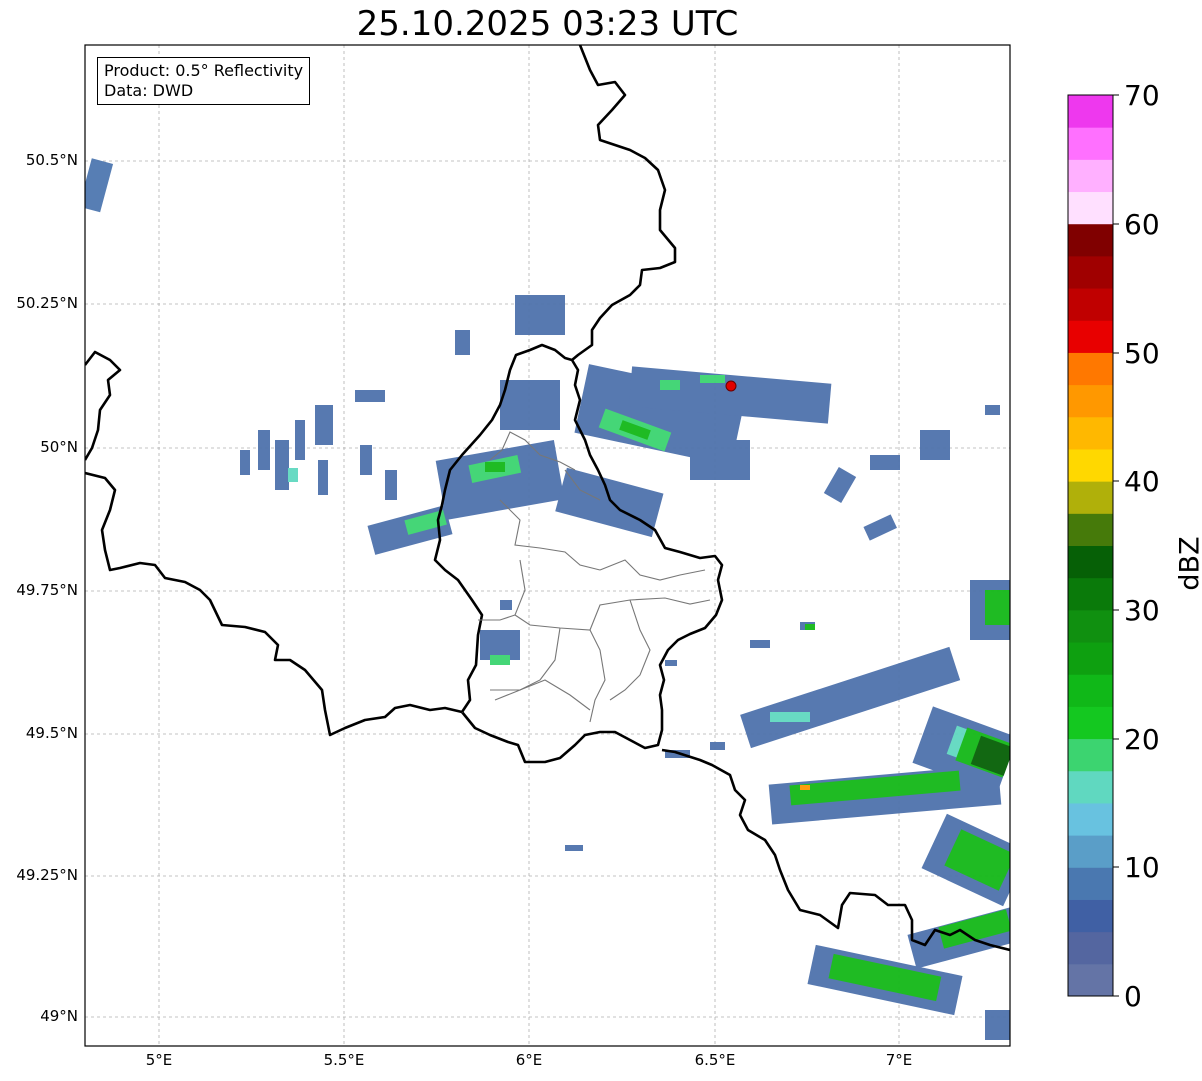 The image size is (1202, 1081). What do you see at coordinates (204, 81) in the screenshot?
I see `product-info-box: Product: 0.5° Reflectivity Data: DWD` at bounding box center [204, 81].